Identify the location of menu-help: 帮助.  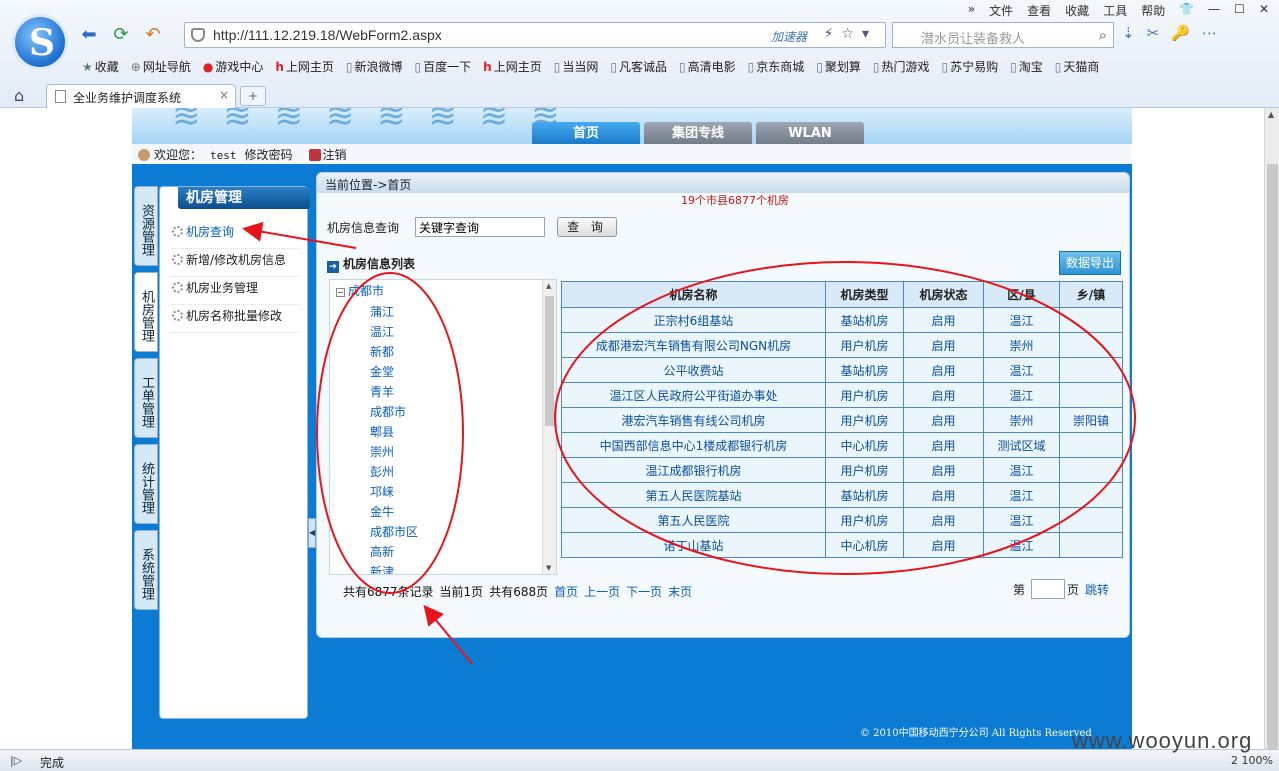
(1153, 10).